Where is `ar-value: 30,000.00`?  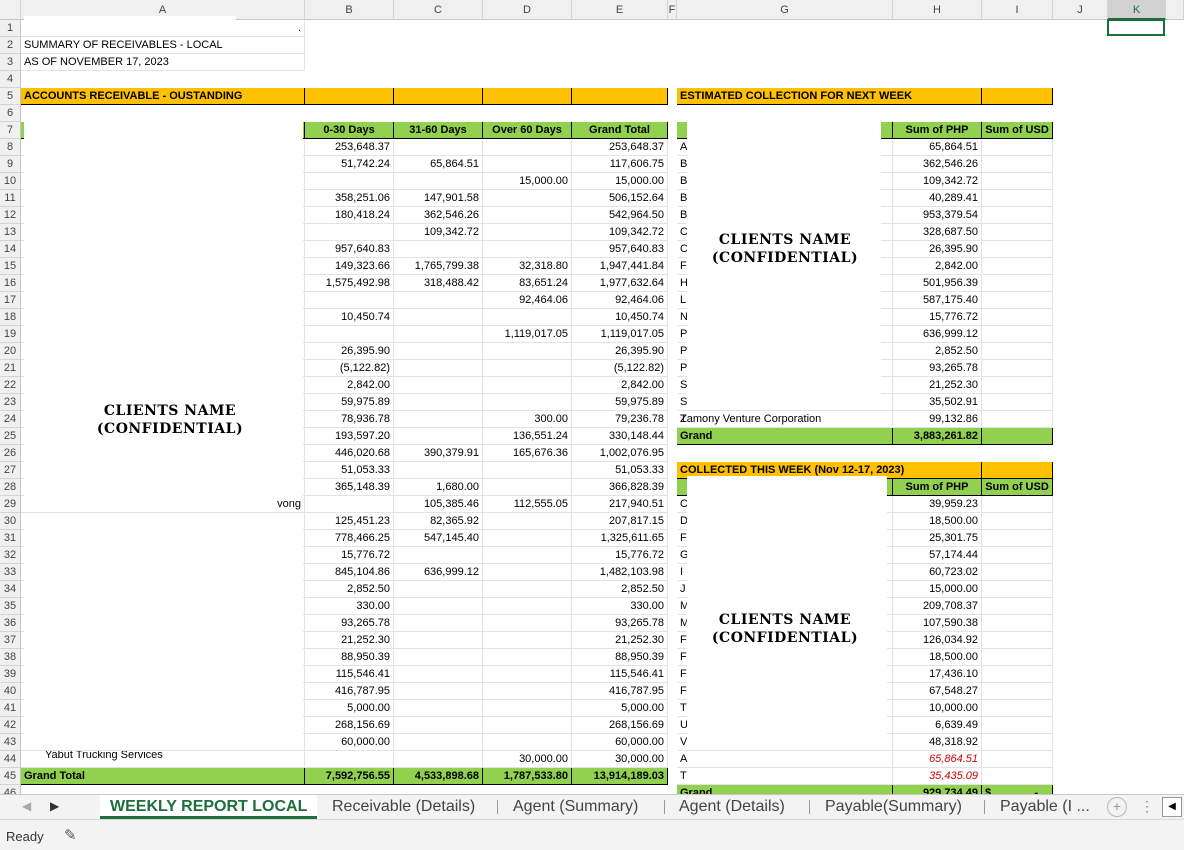
ar-value: 30,000.00 is located at coordinates (527, 759).